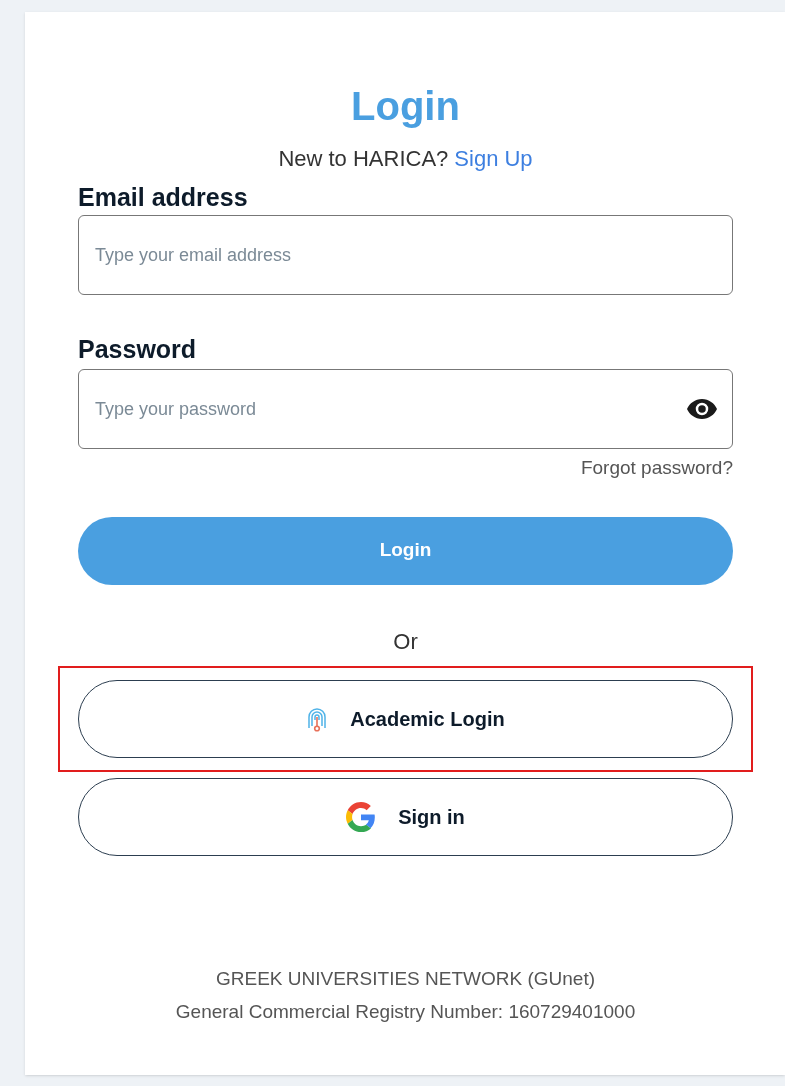  What do you see at coordinates (405, 255) in the screenshot?
I see `email-field: Type your email address` at bounding box center [405, 255].